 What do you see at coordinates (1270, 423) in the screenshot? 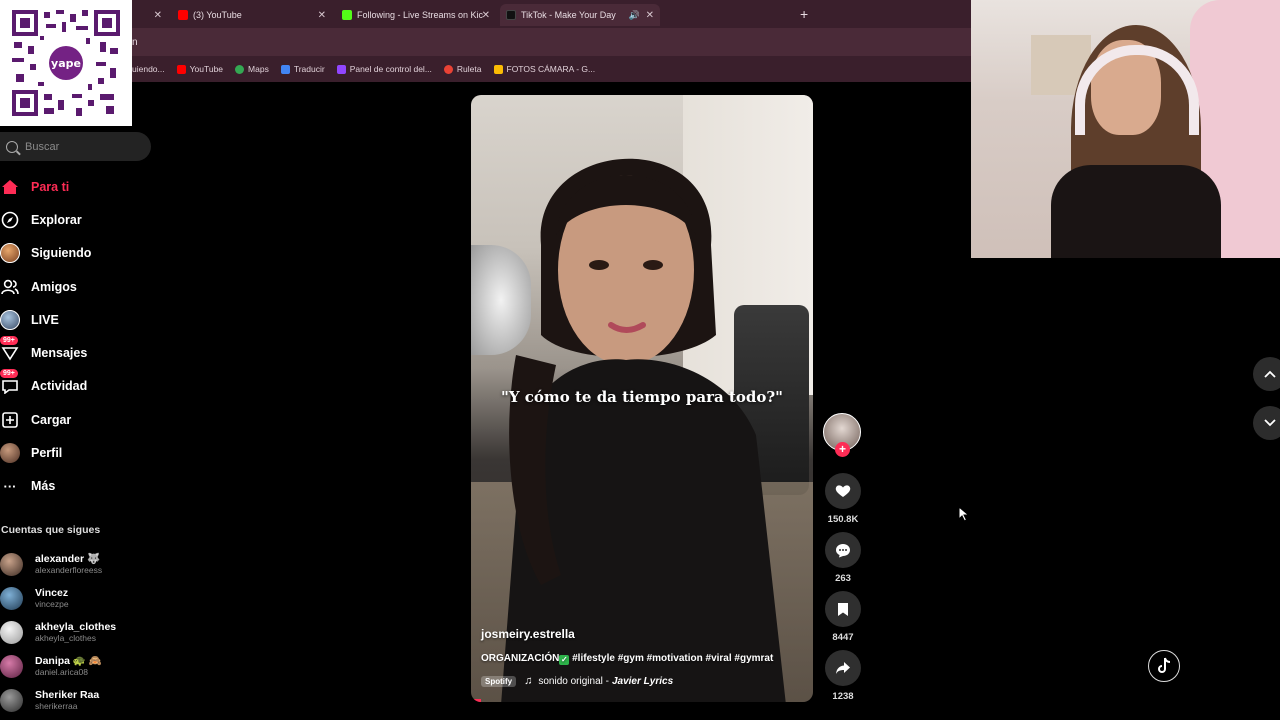
I see `chevron-down-icon` at bounding box center [1270, 423].